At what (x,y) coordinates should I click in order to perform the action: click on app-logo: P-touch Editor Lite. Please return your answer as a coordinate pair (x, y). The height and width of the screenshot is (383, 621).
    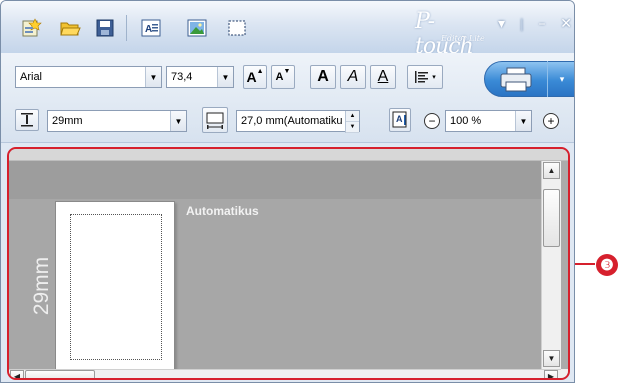
    Looking at the image, I should click on (451, 33).